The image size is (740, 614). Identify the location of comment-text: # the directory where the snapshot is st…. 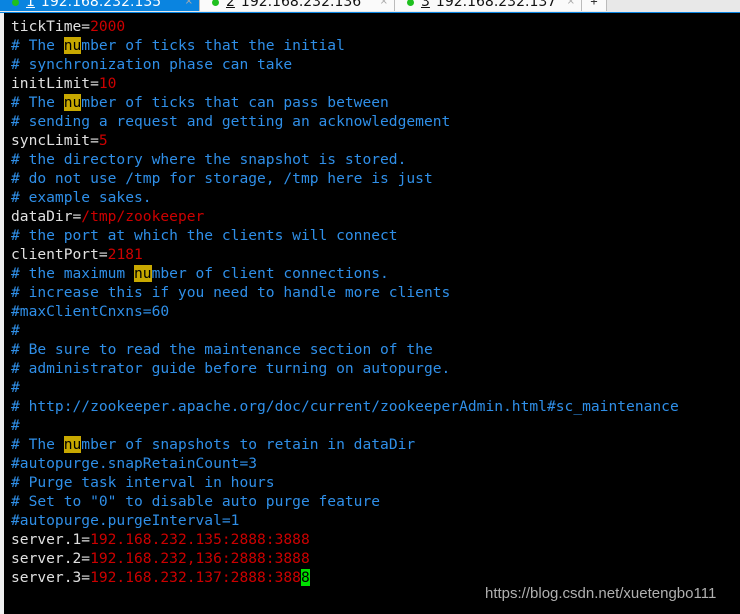
(209, 159).